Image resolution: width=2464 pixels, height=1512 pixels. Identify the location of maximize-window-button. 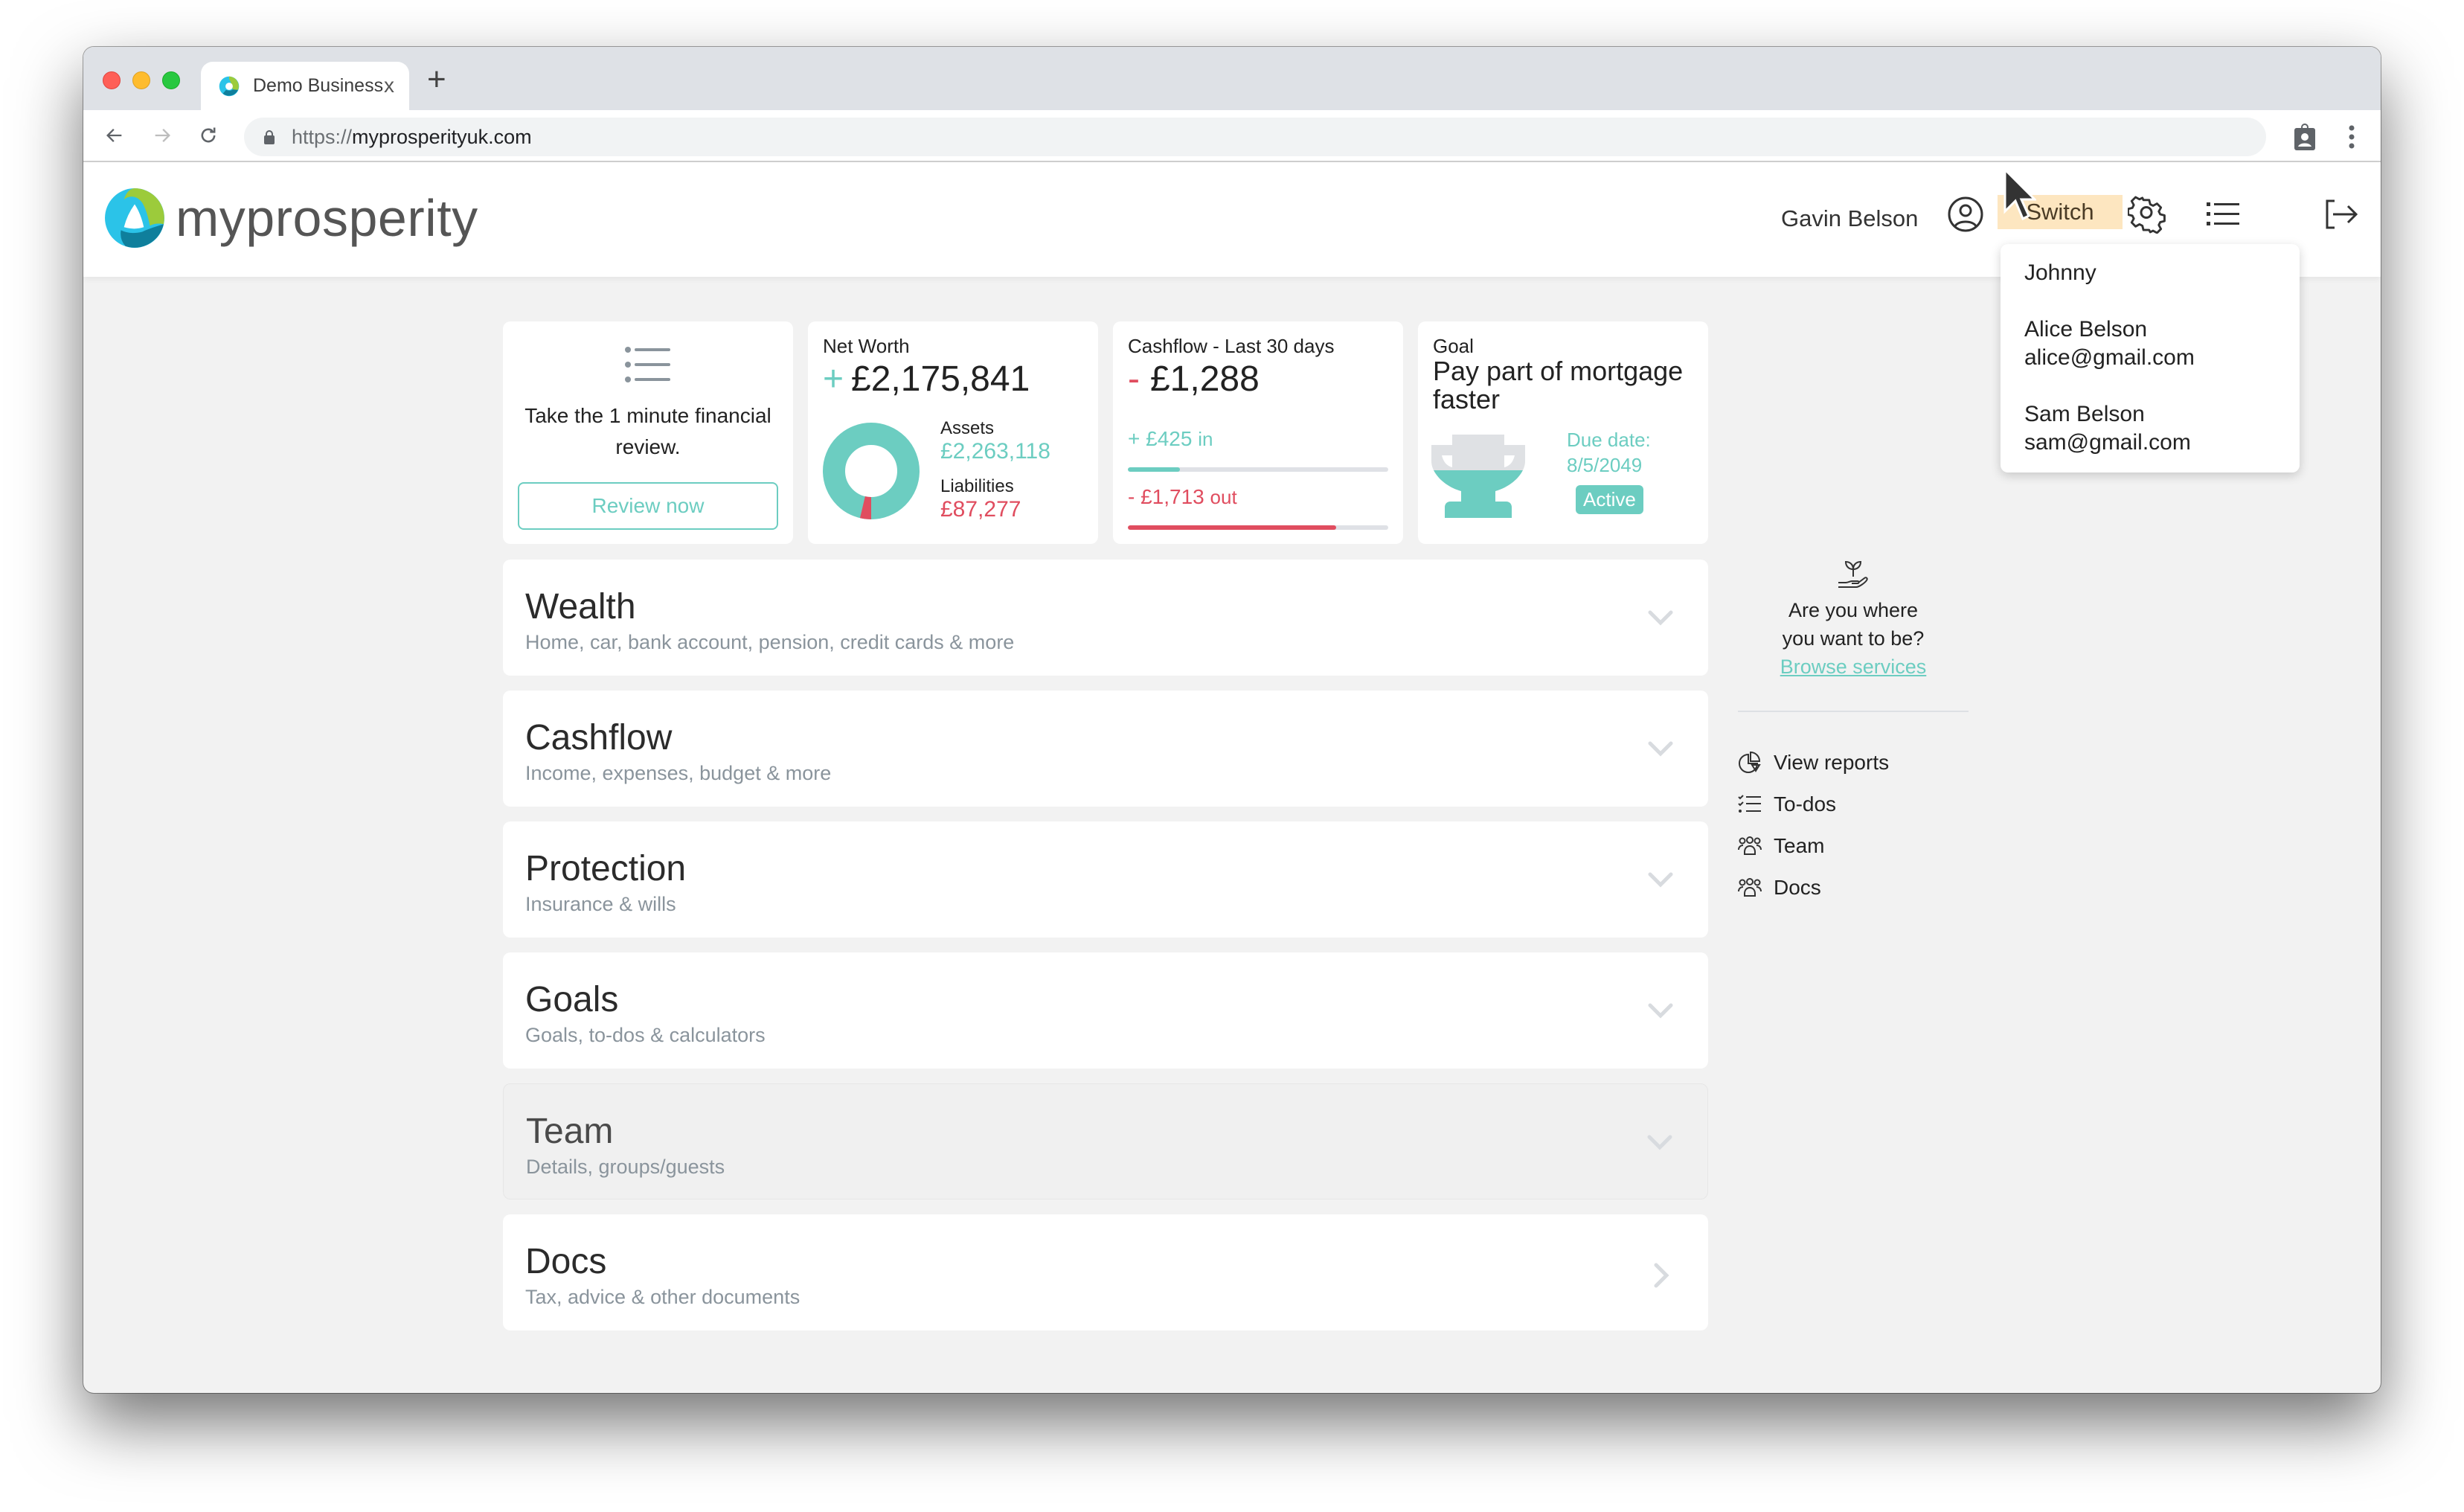
(171, 80).